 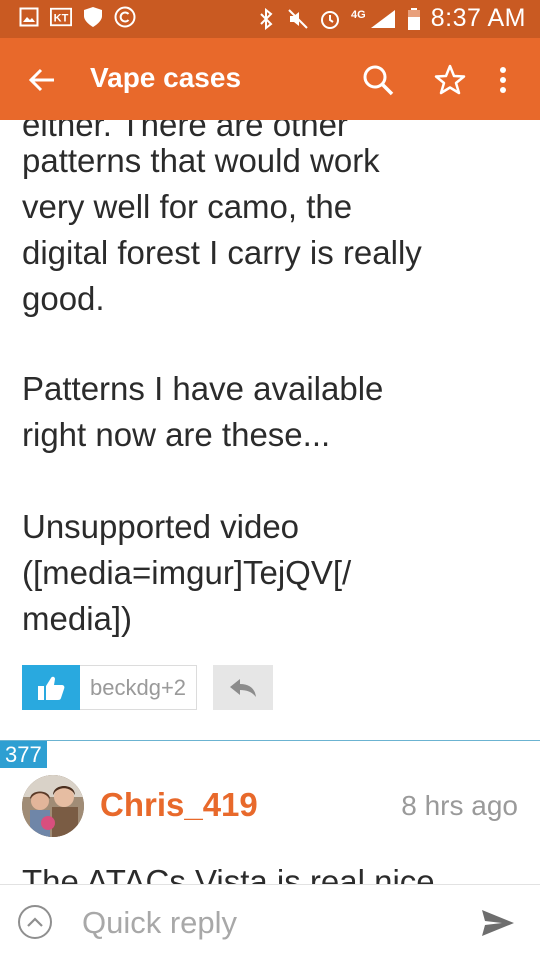 What do you see at coordinates (222, 252) in the screenshot?
I see `post-line: digital forest I carry is really` at bounding box center [222, 252].